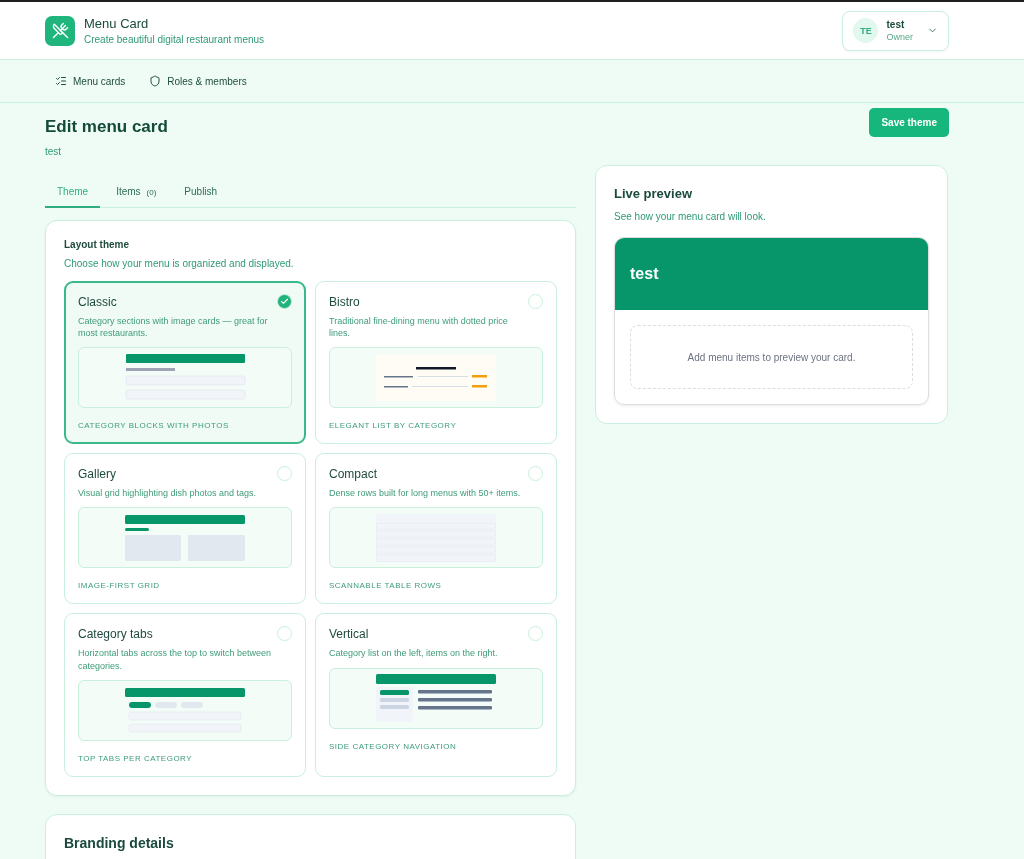 The image size is (1024, 859). I want to click on nav-link: Roles & members, so click(198, 81).